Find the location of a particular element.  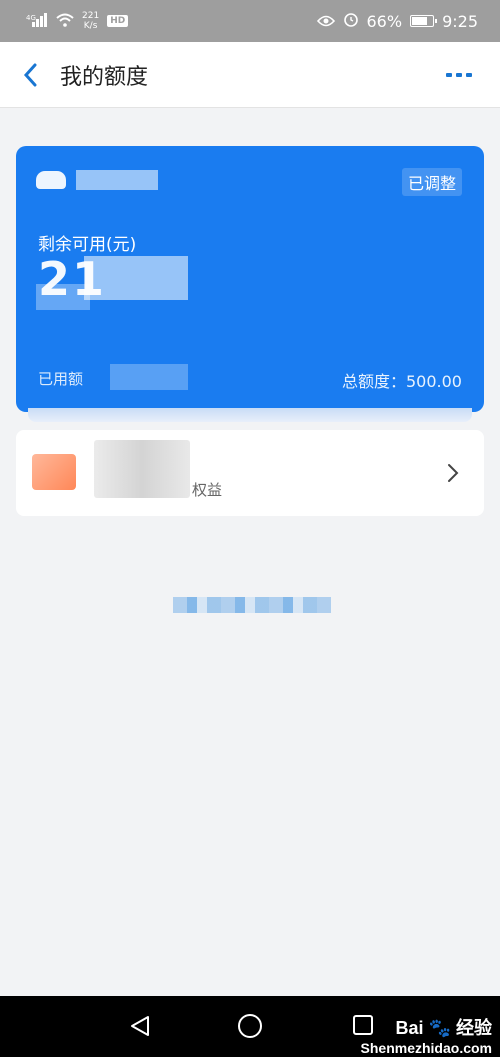

more-options-button is located at coordinates (459, 75).